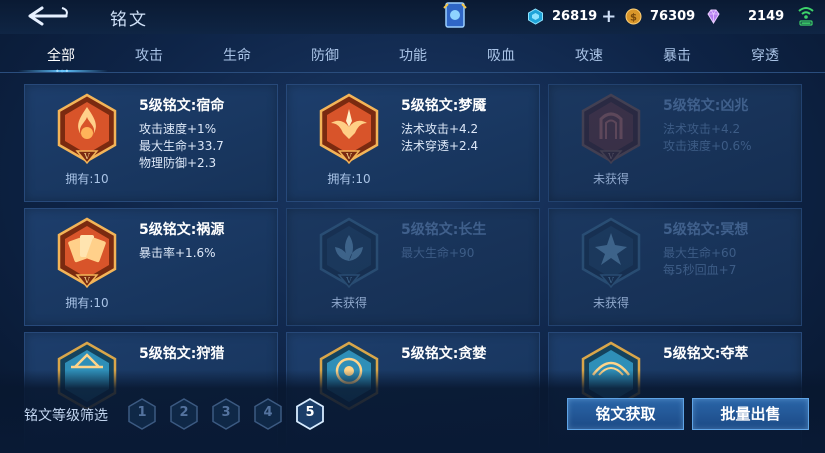 This screenshot has width=825, height=453. Describe the element at coordinates (178, 129) in the screenshot. I see `inscription-attr: 攻击速度+1%` at that location.